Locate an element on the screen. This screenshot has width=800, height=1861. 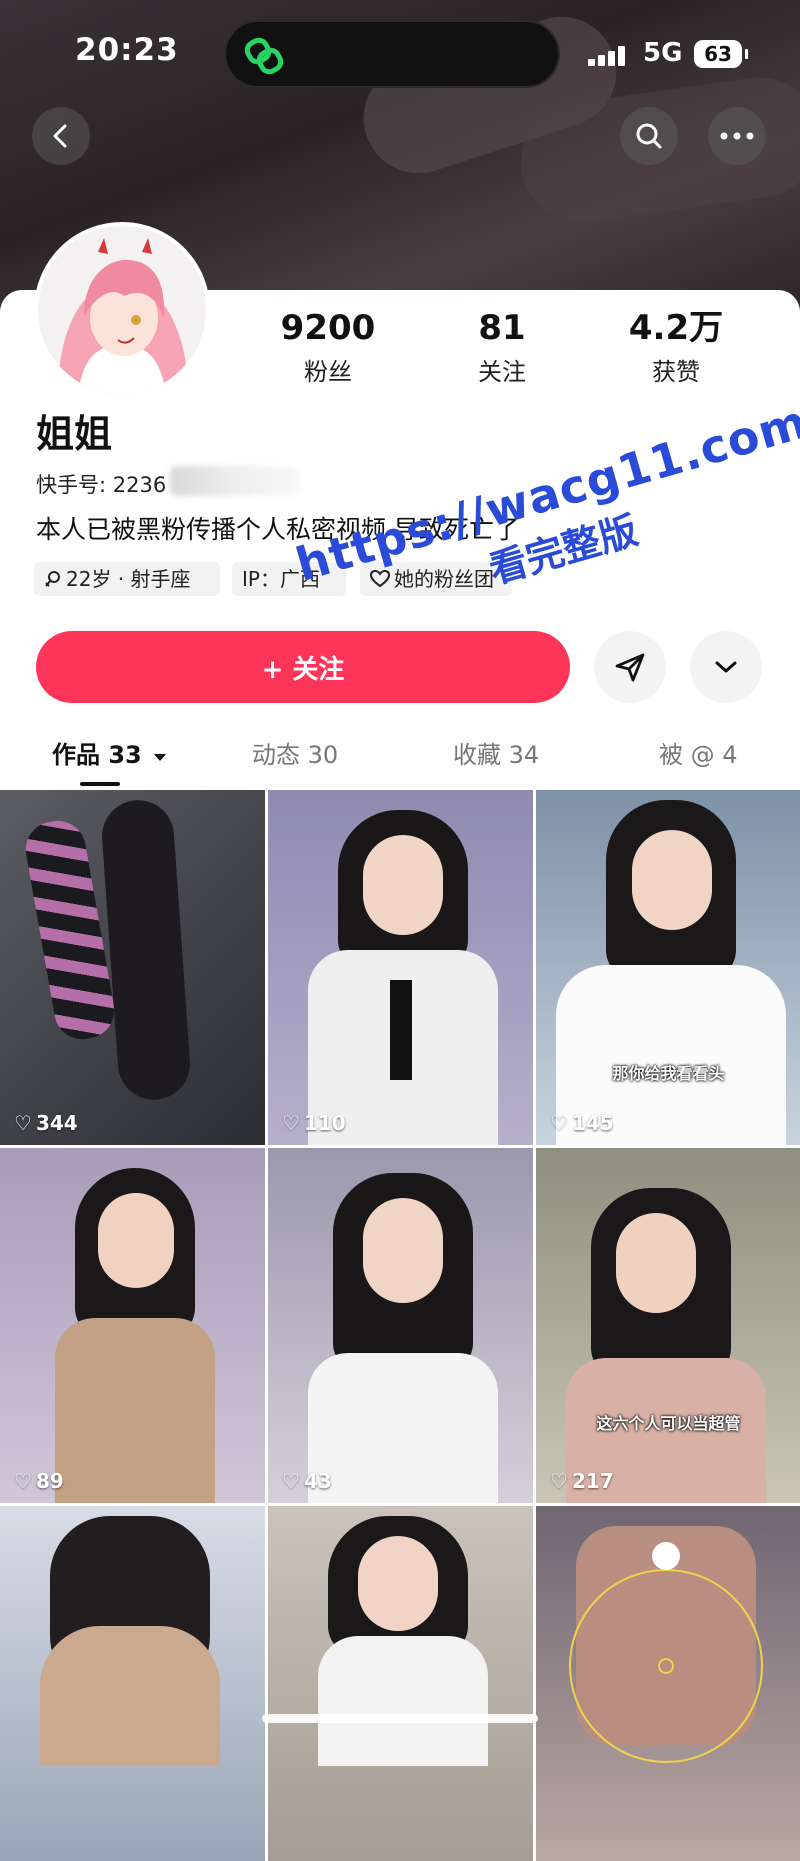
network-type: 5G is located at coordinates (663, 53).